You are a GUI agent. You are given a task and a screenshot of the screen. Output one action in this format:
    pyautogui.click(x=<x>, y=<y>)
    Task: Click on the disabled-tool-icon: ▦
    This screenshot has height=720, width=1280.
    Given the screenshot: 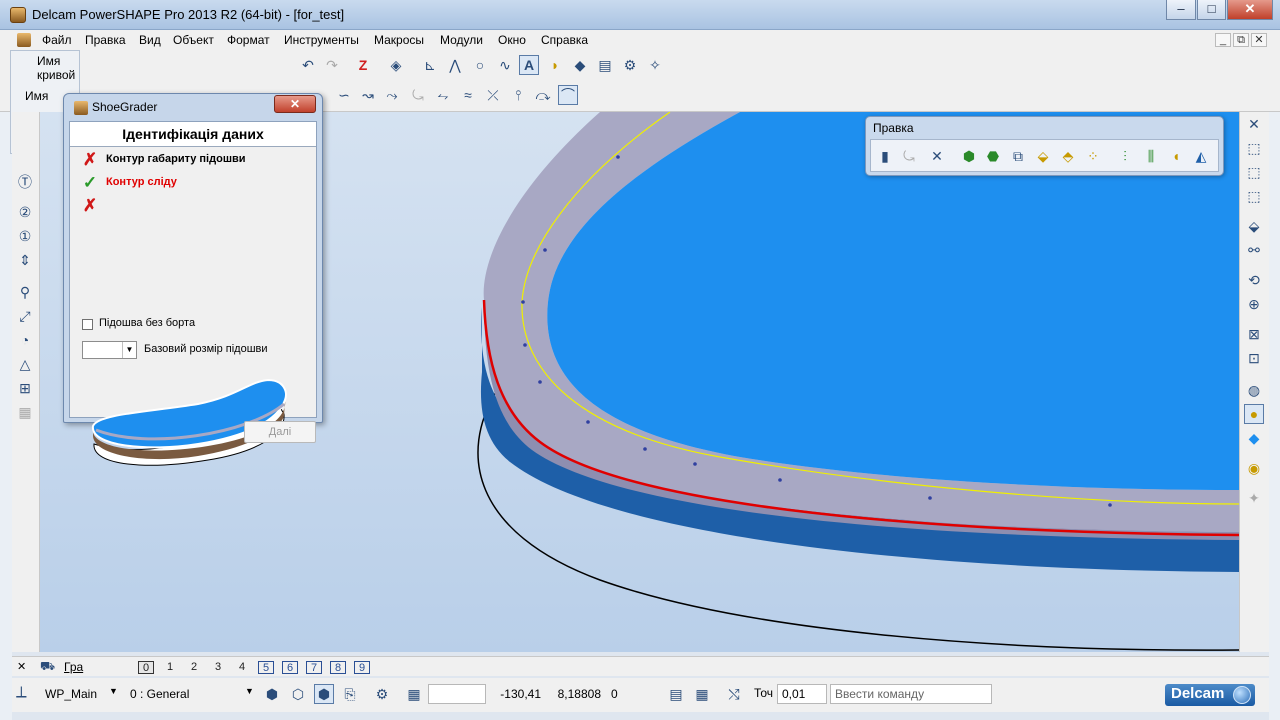 What is the action you would take?
    pyautogui.click(x=25, y=412)
    